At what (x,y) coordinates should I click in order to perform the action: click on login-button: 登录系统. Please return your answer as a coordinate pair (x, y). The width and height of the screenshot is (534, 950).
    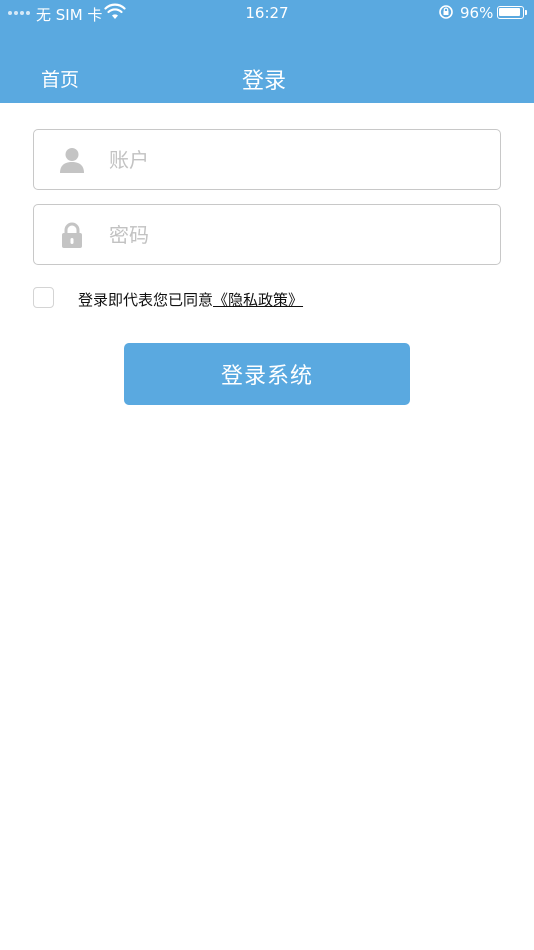
    Looking at the image, I should click on (267, 374).